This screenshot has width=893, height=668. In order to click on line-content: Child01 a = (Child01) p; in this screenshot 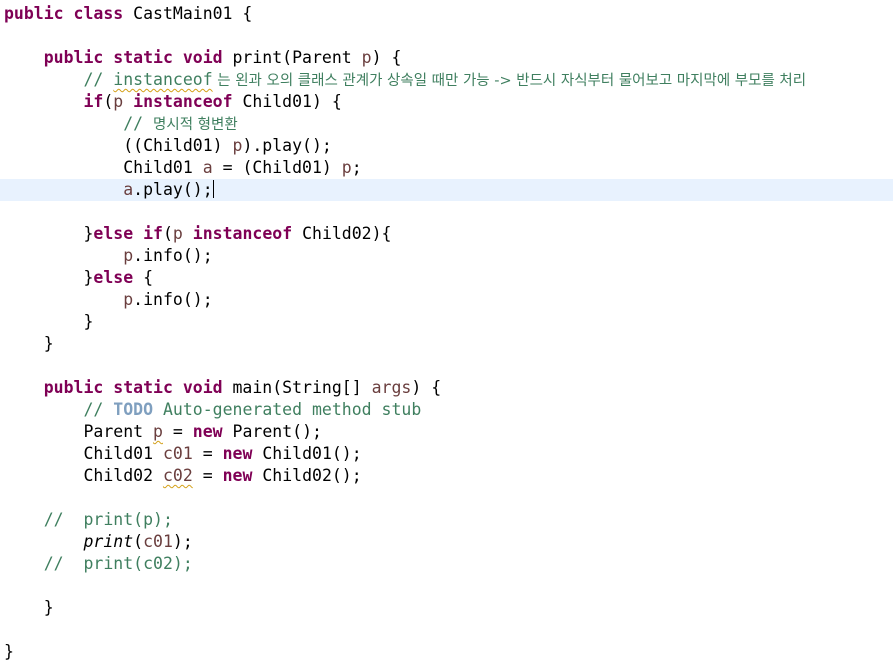, I will do `click(183, 168)`.